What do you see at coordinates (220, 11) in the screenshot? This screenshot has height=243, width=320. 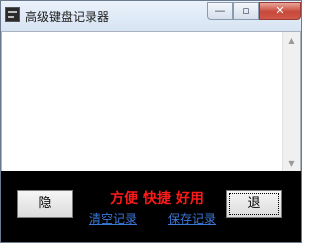 I see `minimize-button: —` at bounding box center [220, 11].